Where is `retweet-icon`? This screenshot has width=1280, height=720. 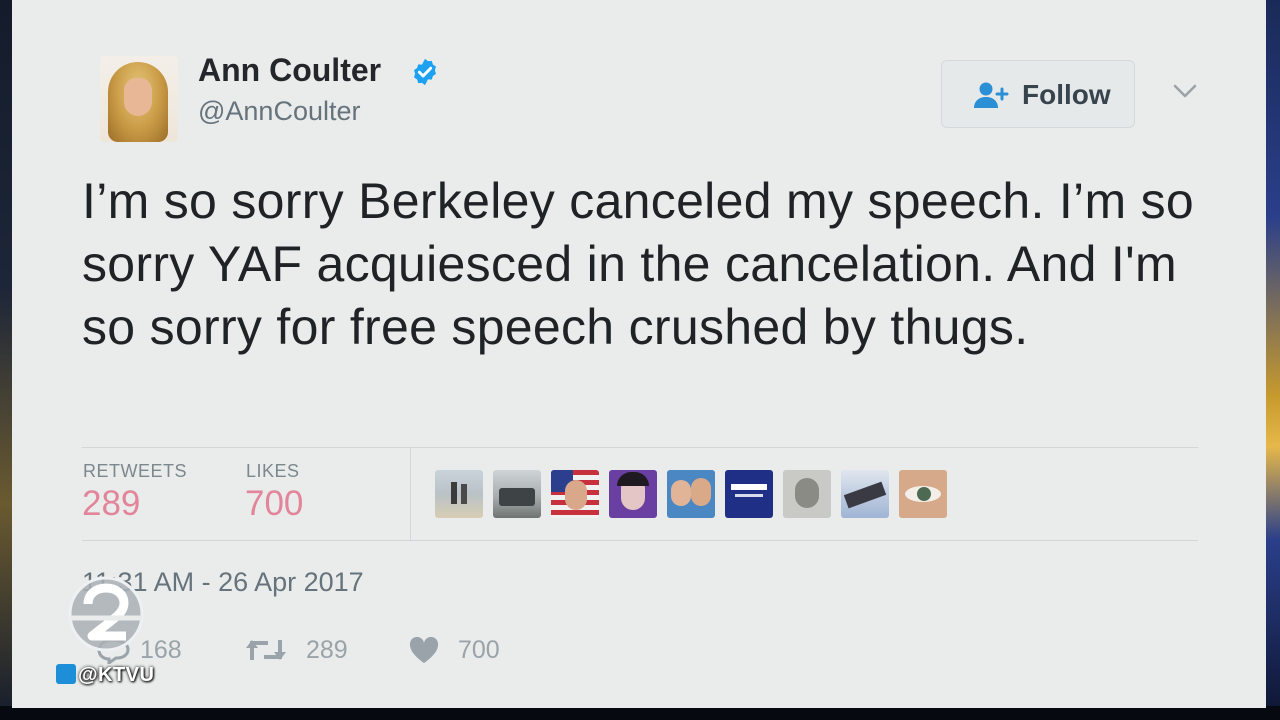 retweet-icon is located at coordinates (266, 650).